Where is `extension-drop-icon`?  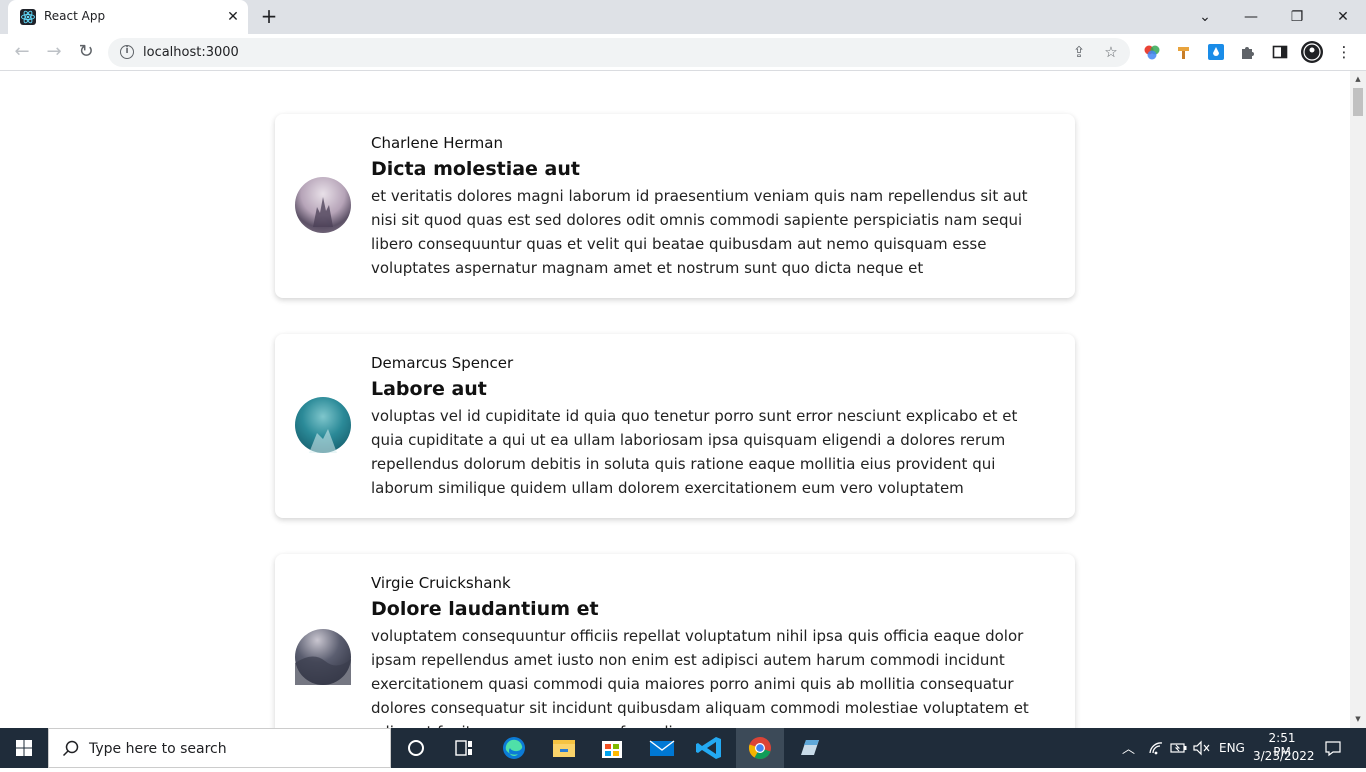 extension-drop-icon is located at coordinates (1216, 52).